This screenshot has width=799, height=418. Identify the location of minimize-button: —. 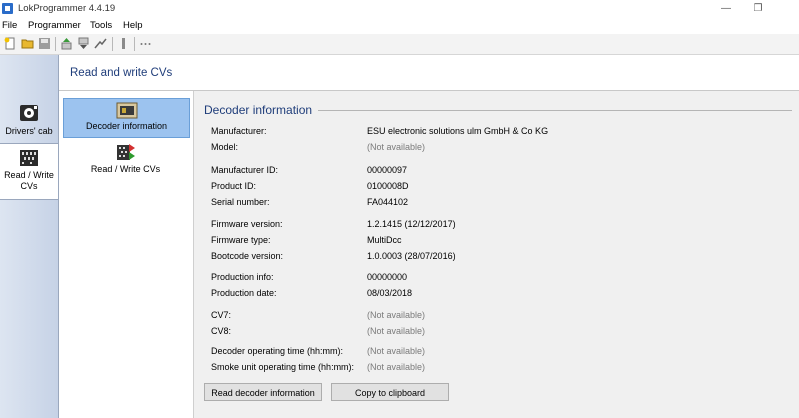
(726, 9).